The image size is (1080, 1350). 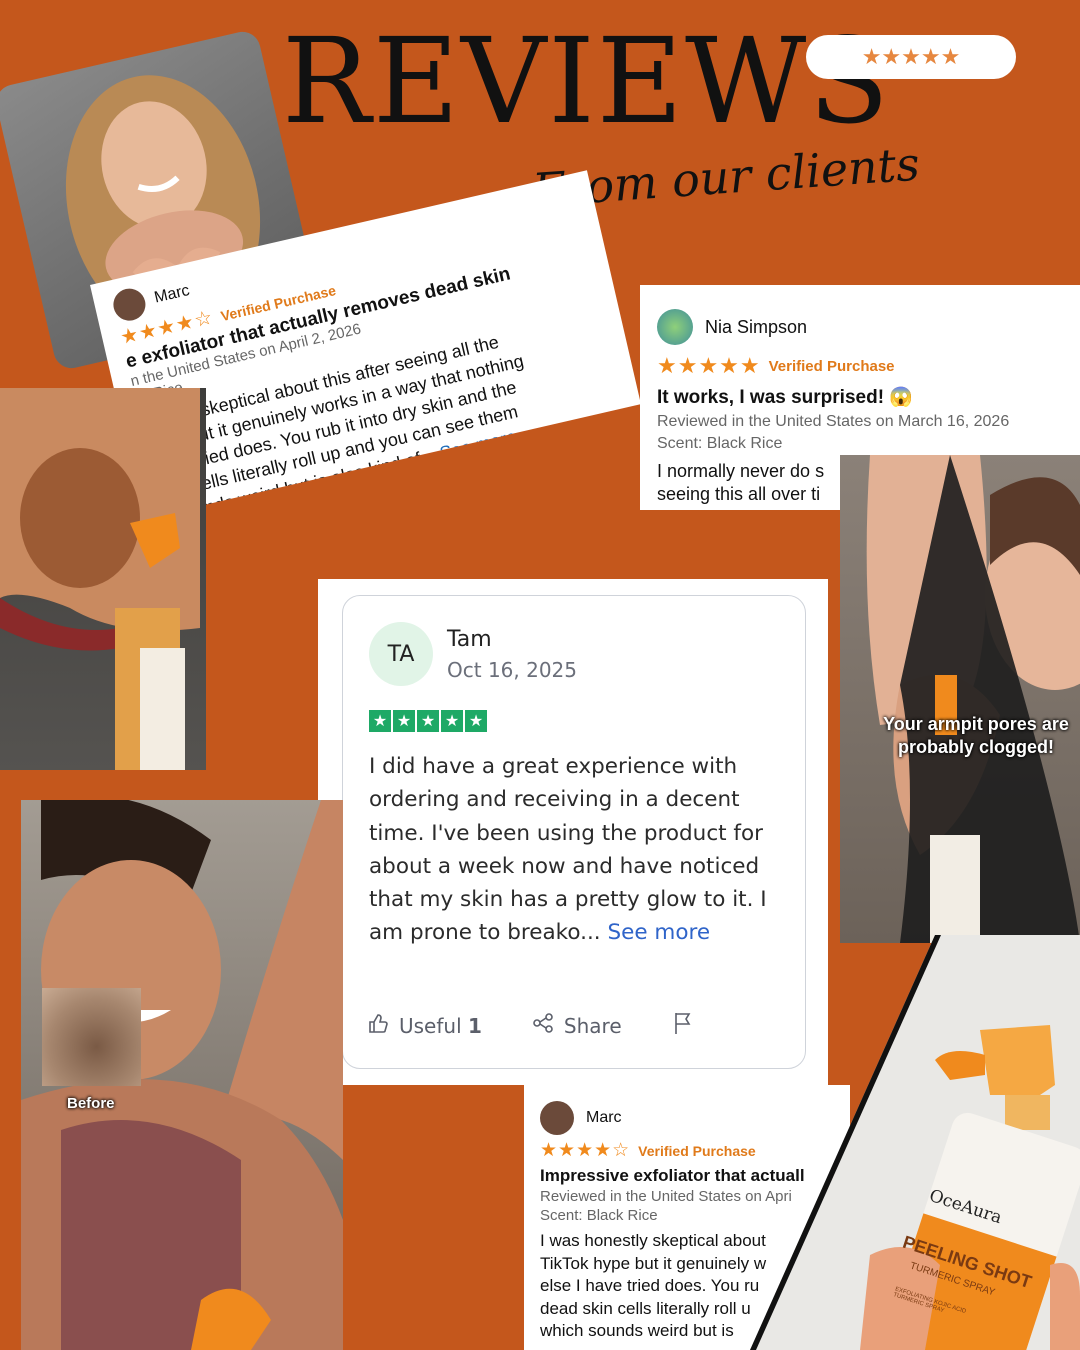 I want to click on before-thumbnail, so click(x=91, y=1037).